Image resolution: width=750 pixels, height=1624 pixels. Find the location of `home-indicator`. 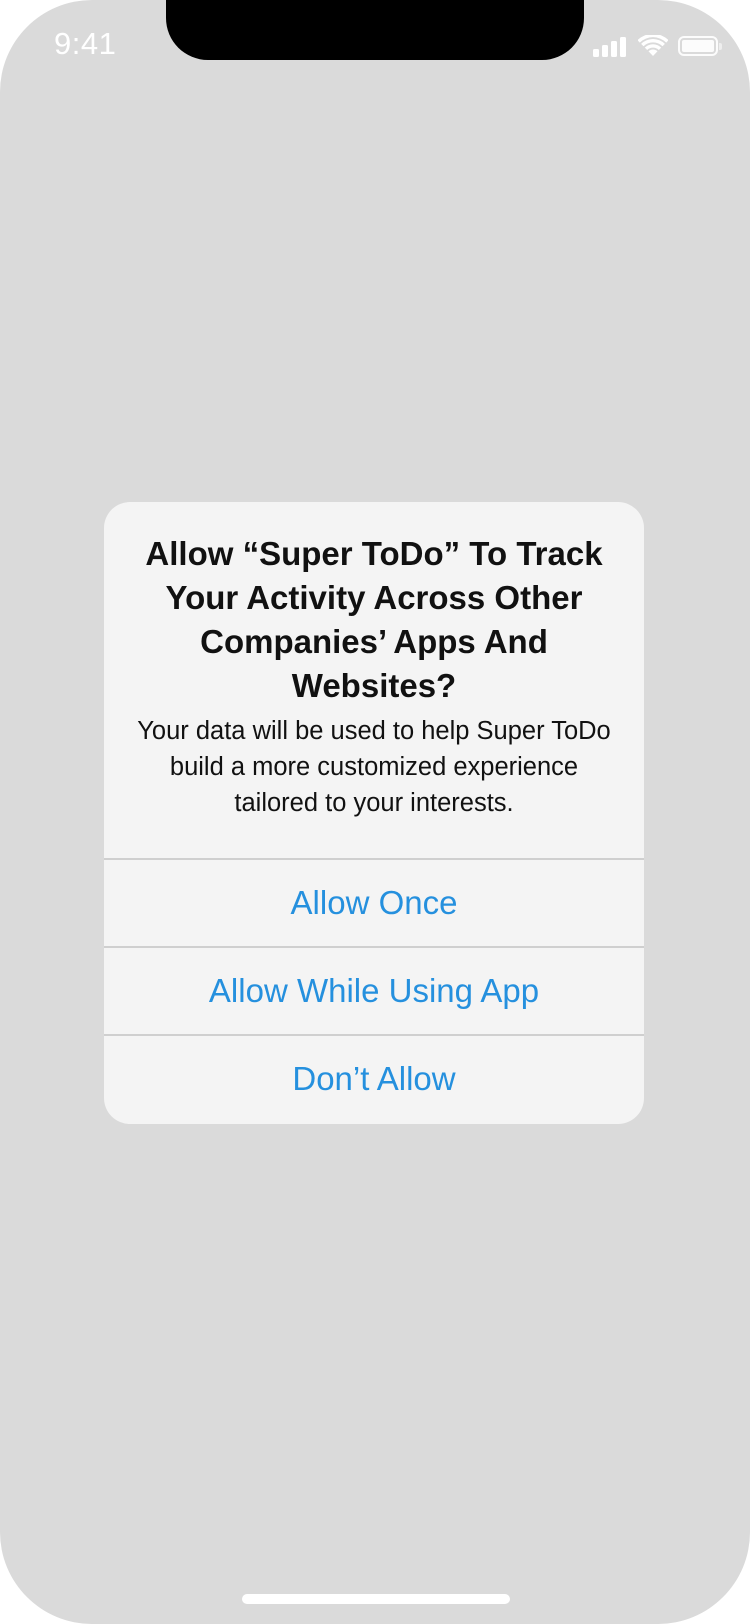

home-indicator is located at coordinates (376, 1599).